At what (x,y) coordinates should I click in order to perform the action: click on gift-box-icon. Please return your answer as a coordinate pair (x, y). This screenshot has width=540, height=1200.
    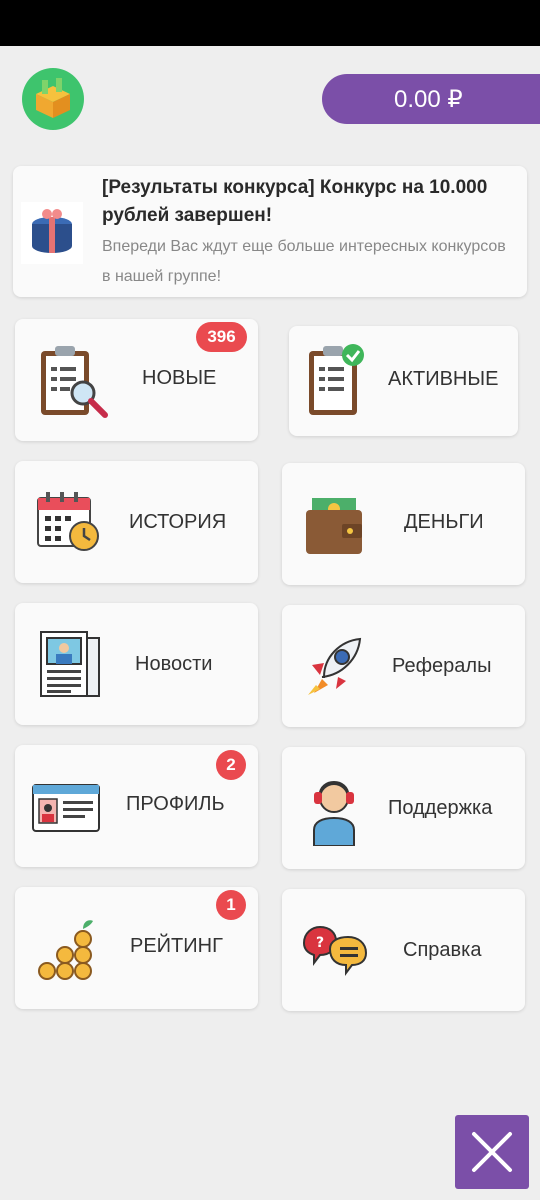
    Looking at the image, I should click on (53, 98).